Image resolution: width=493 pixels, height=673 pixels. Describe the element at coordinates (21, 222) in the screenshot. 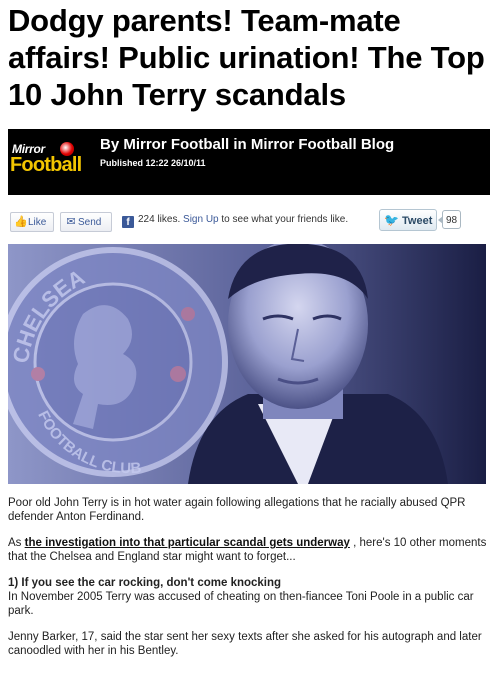

I see `thumbs-up-icon: 👍` at that location.